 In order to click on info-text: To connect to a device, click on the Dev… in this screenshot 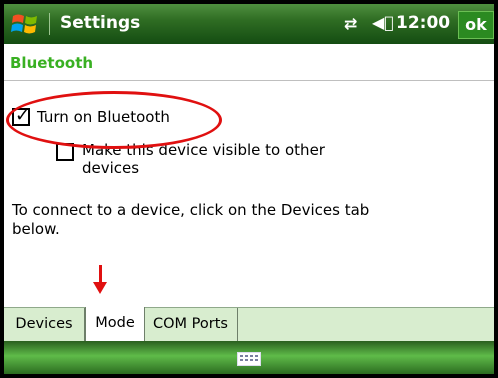, I will do `click(191, 219)`.